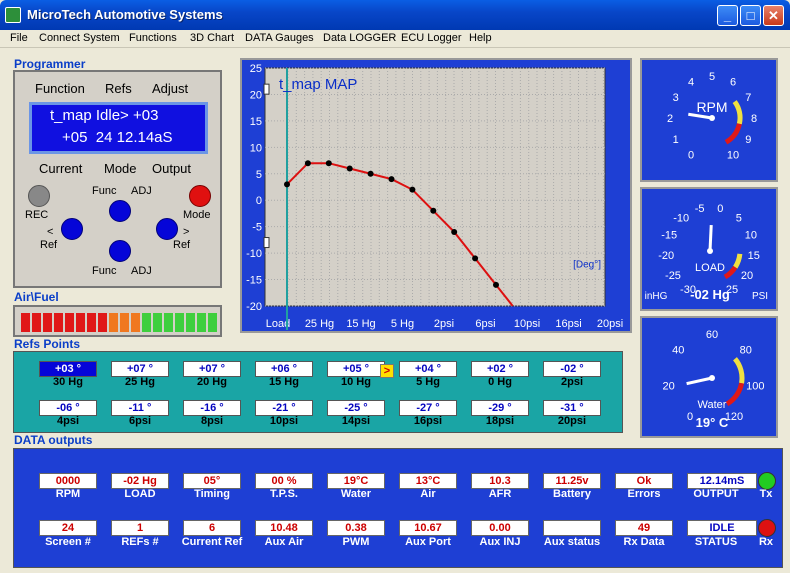 This screenshot has width=790, height=573. Describe the element at coordinates (571, 382) in the screenshot. I see `ref-point-label: 2psi` at that location.